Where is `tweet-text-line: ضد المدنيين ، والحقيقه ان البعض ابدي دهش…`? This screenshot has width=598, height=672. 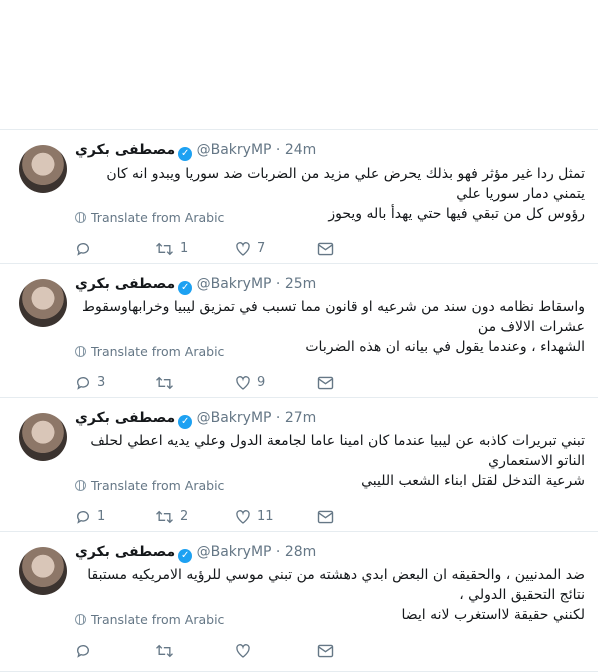 tweet-text-line: ضد المدنيين ، والحقيقه ان البعض ابدي دهش… is located at coordinates (336, 585).